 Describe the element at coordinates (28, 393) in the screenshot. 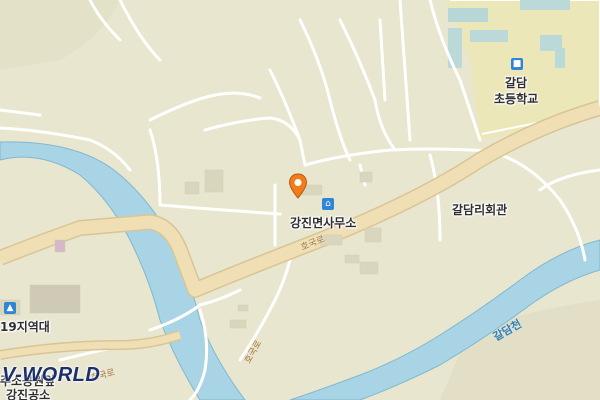

I see `bottom-left-label-2: 강진공소` at that location.